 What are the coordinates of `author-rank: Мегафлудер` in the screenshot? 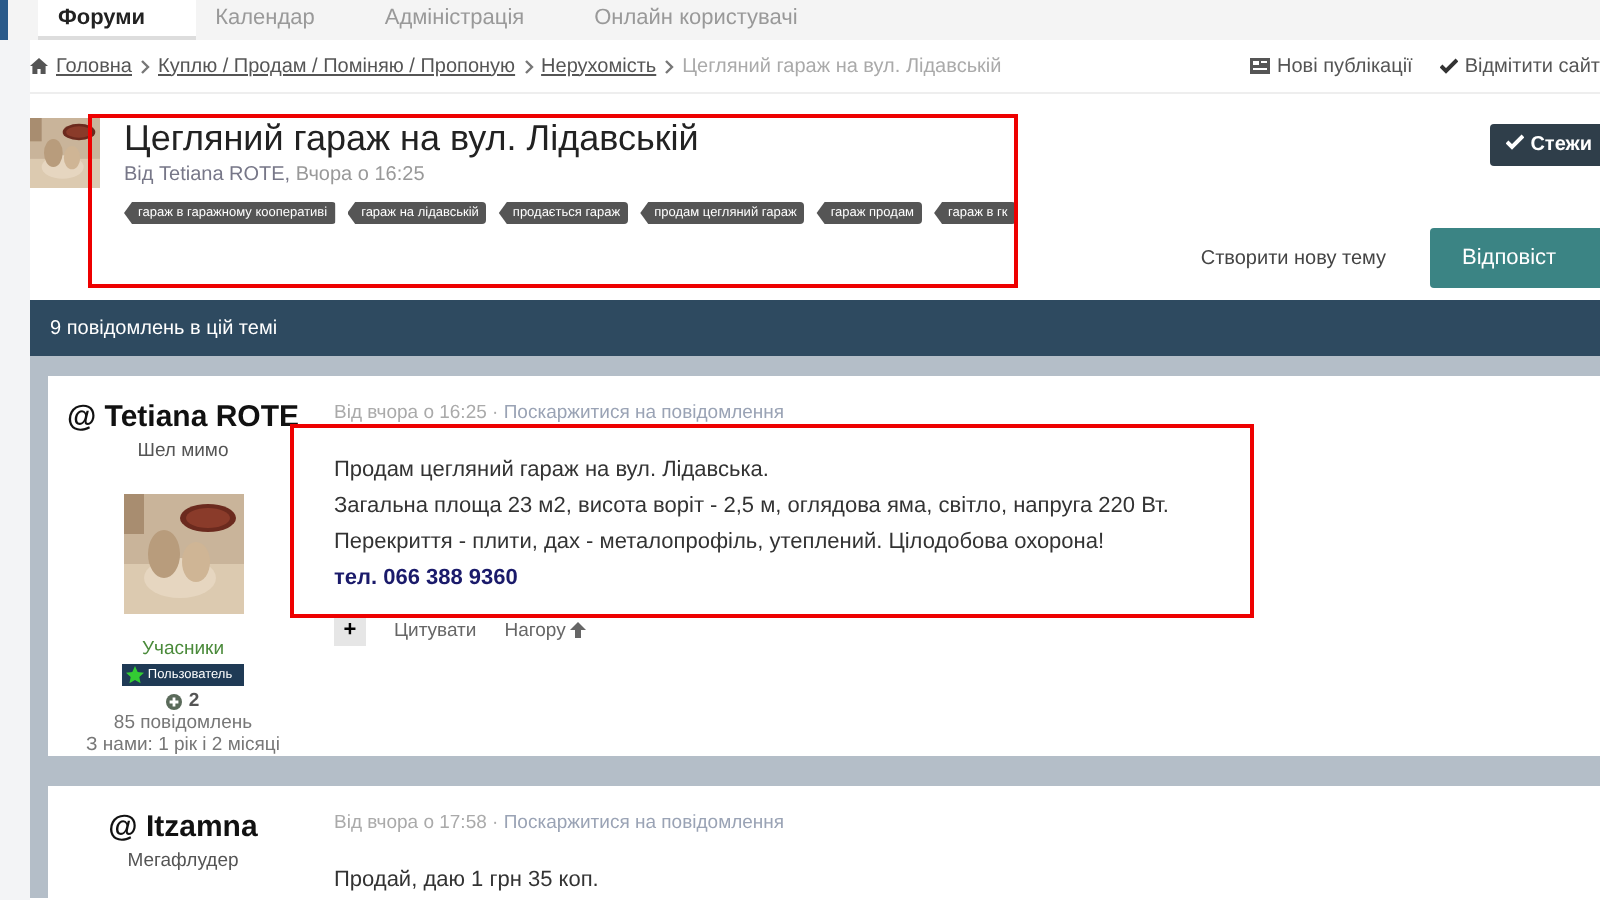 It's located at (183, 861).